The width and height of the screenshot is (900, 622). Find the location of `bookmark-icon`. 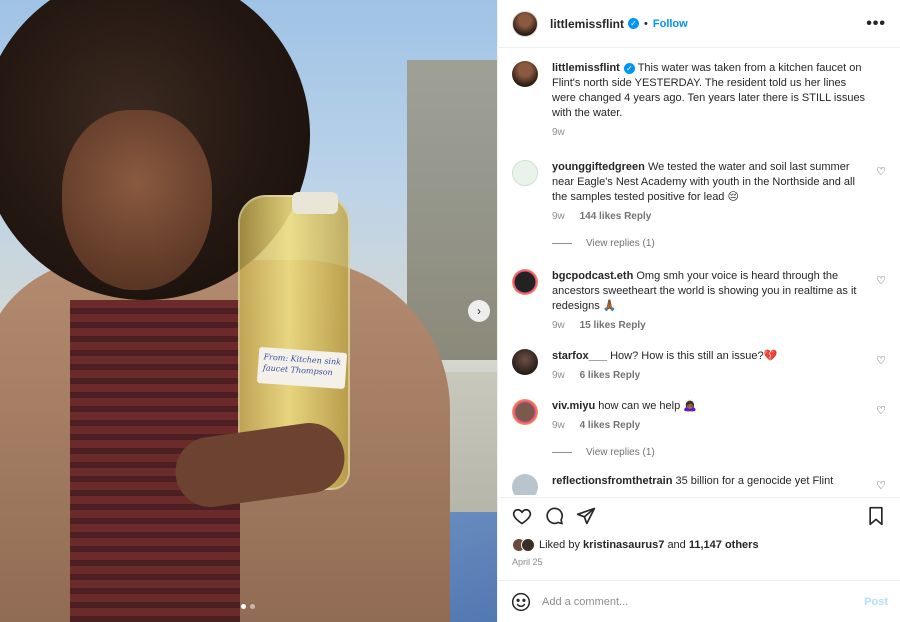

bookmark-icon is located at coordinates (876, 516).